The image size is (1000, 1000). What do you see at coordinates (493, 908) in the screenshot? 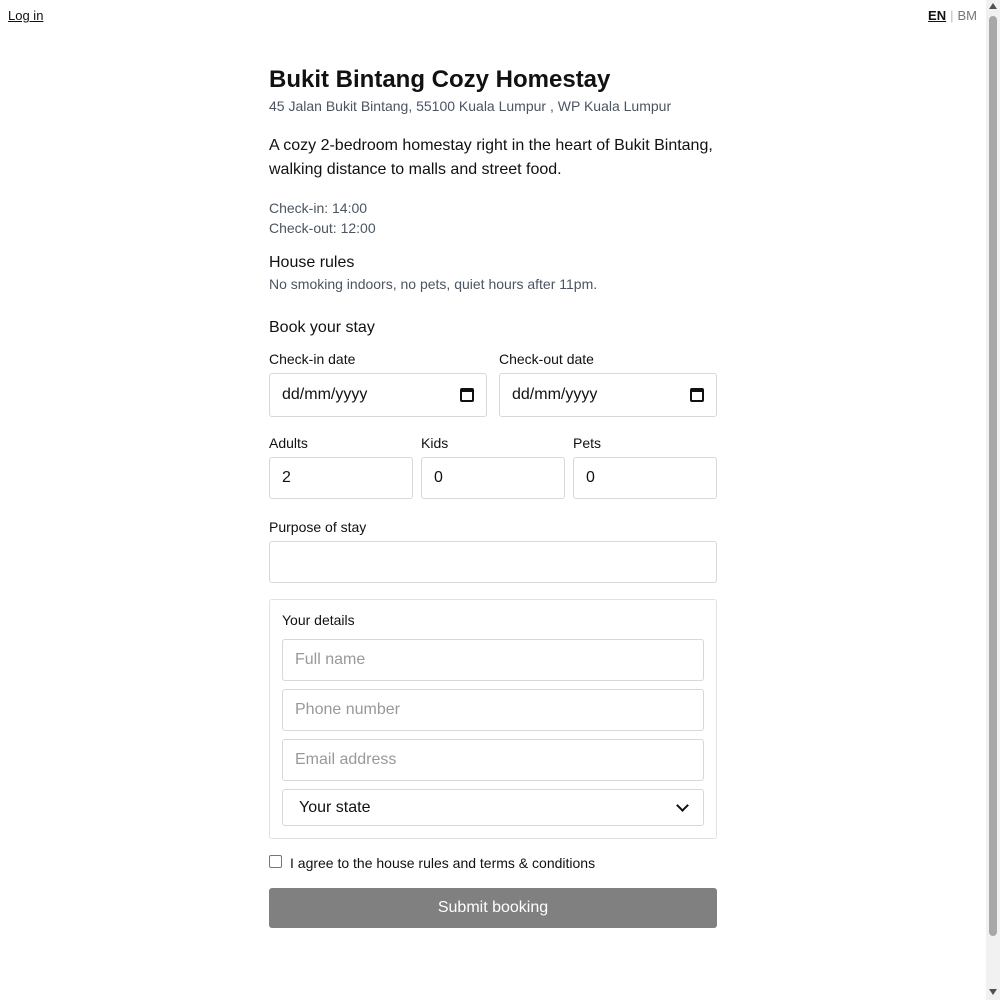
I see `submit-booking-button: Submit booking` at bounding box center [493, 908].